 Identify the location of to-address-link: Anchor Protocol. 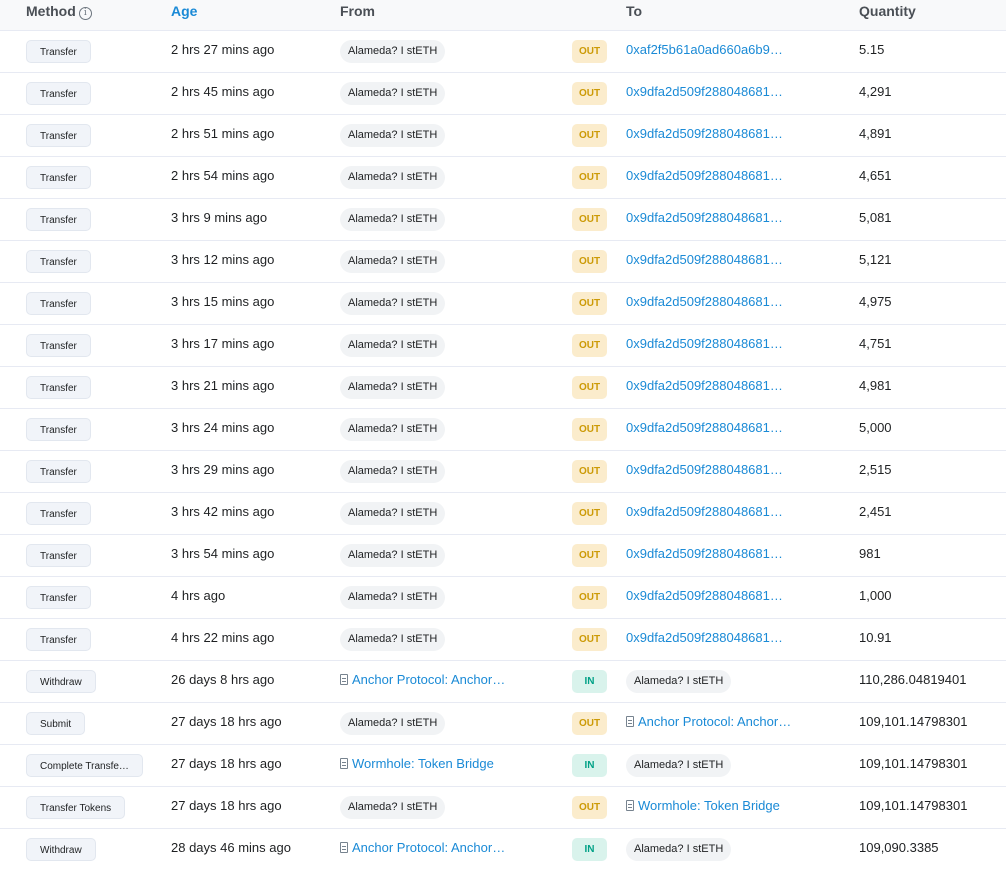
(708, 721).